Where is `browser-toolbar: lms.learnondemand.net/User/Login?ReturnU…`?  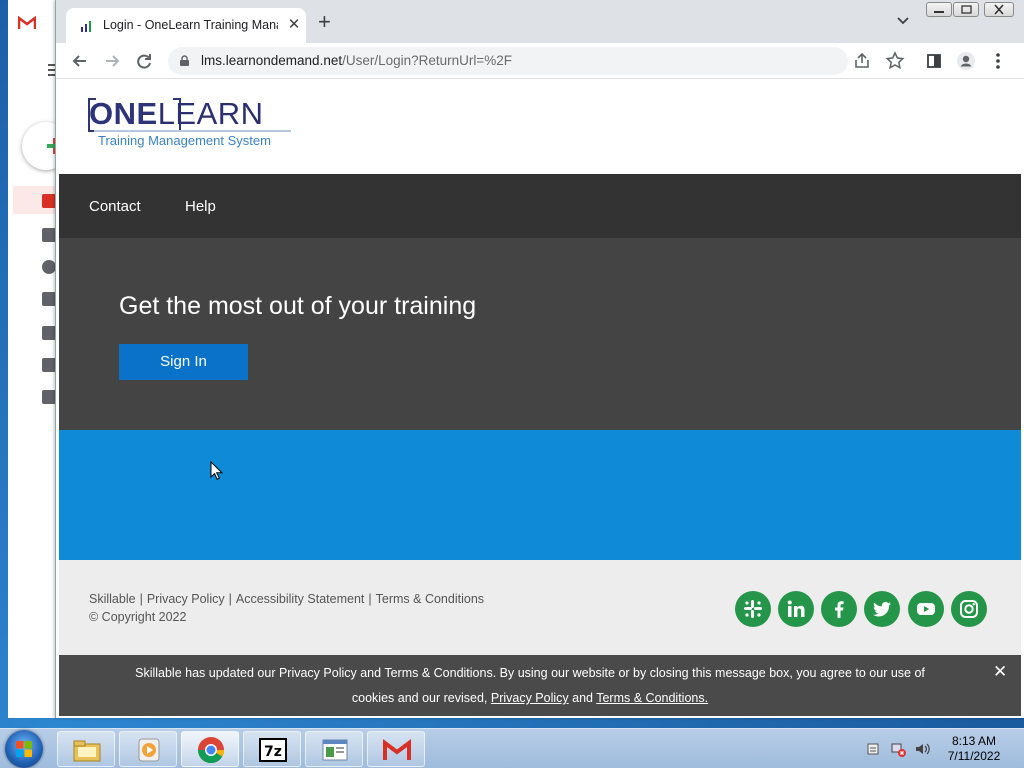 browser-toolbar: lms.learnondemand.net/User/Login?ReturnU… is located at coordinates (540, 61).